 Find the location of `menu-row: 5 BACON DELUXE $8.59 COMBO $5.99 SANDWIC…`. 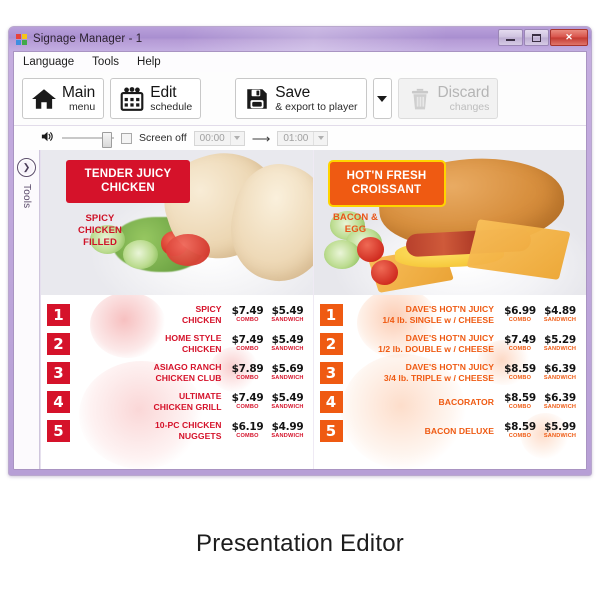

menu-row: 5 BACON DELUXE $8.59 COMBO $5.99 SANDWIC… is located at coordinates (450, 431).